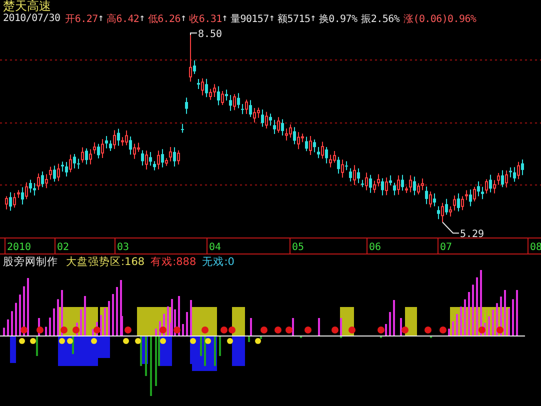 The height and width of the screenshot is (406, 541). What do you see at coordinates (30, 262) in the screenshot?
I see `indicator-title: 股旁网制作` at bounding box center [30, 262].